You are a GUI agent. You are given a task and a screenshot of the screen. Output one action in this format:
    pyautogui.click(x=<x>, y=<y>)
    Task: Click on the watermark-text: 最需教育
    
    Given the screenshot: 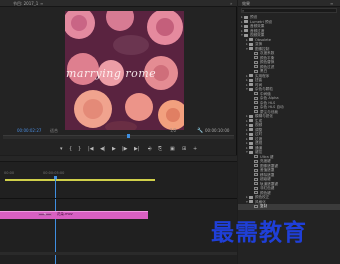 What is the action you would take?
    pyautogui.click(x=259, y=232)
    